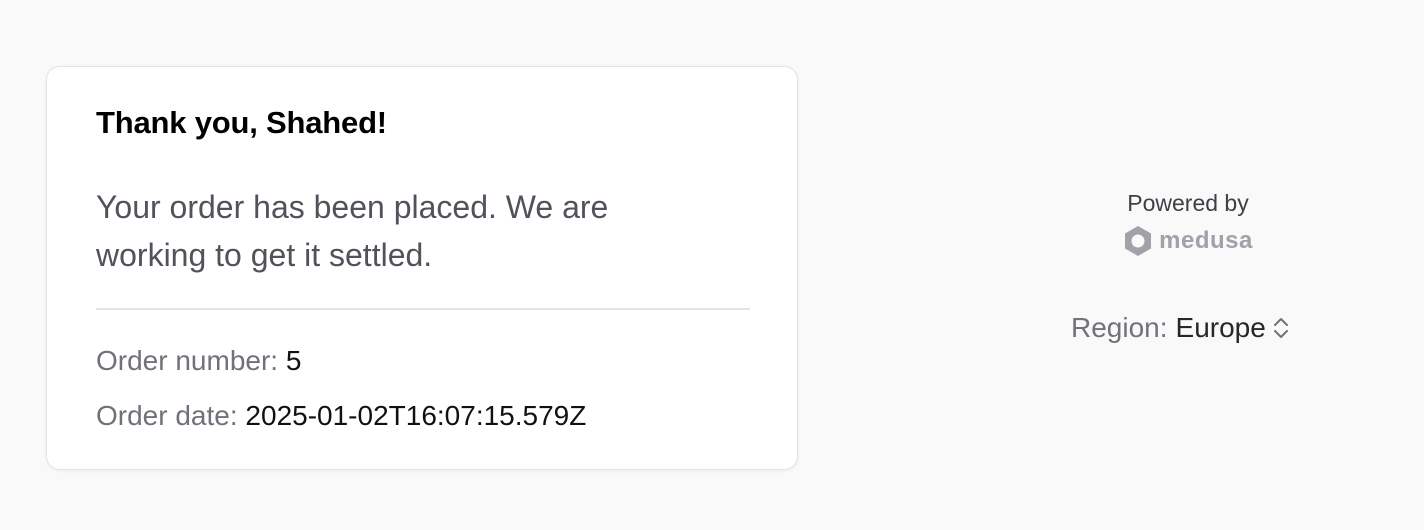  What do you see at coordinates (1220, 327) in the screenshot?
I see `region-value: Europe` at bounding box center [1220, 327].